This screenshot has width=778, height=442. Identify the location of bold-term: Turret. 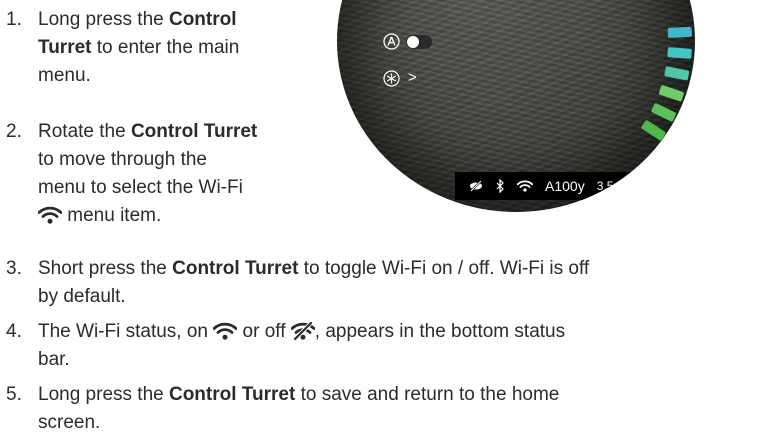
(65, 47).